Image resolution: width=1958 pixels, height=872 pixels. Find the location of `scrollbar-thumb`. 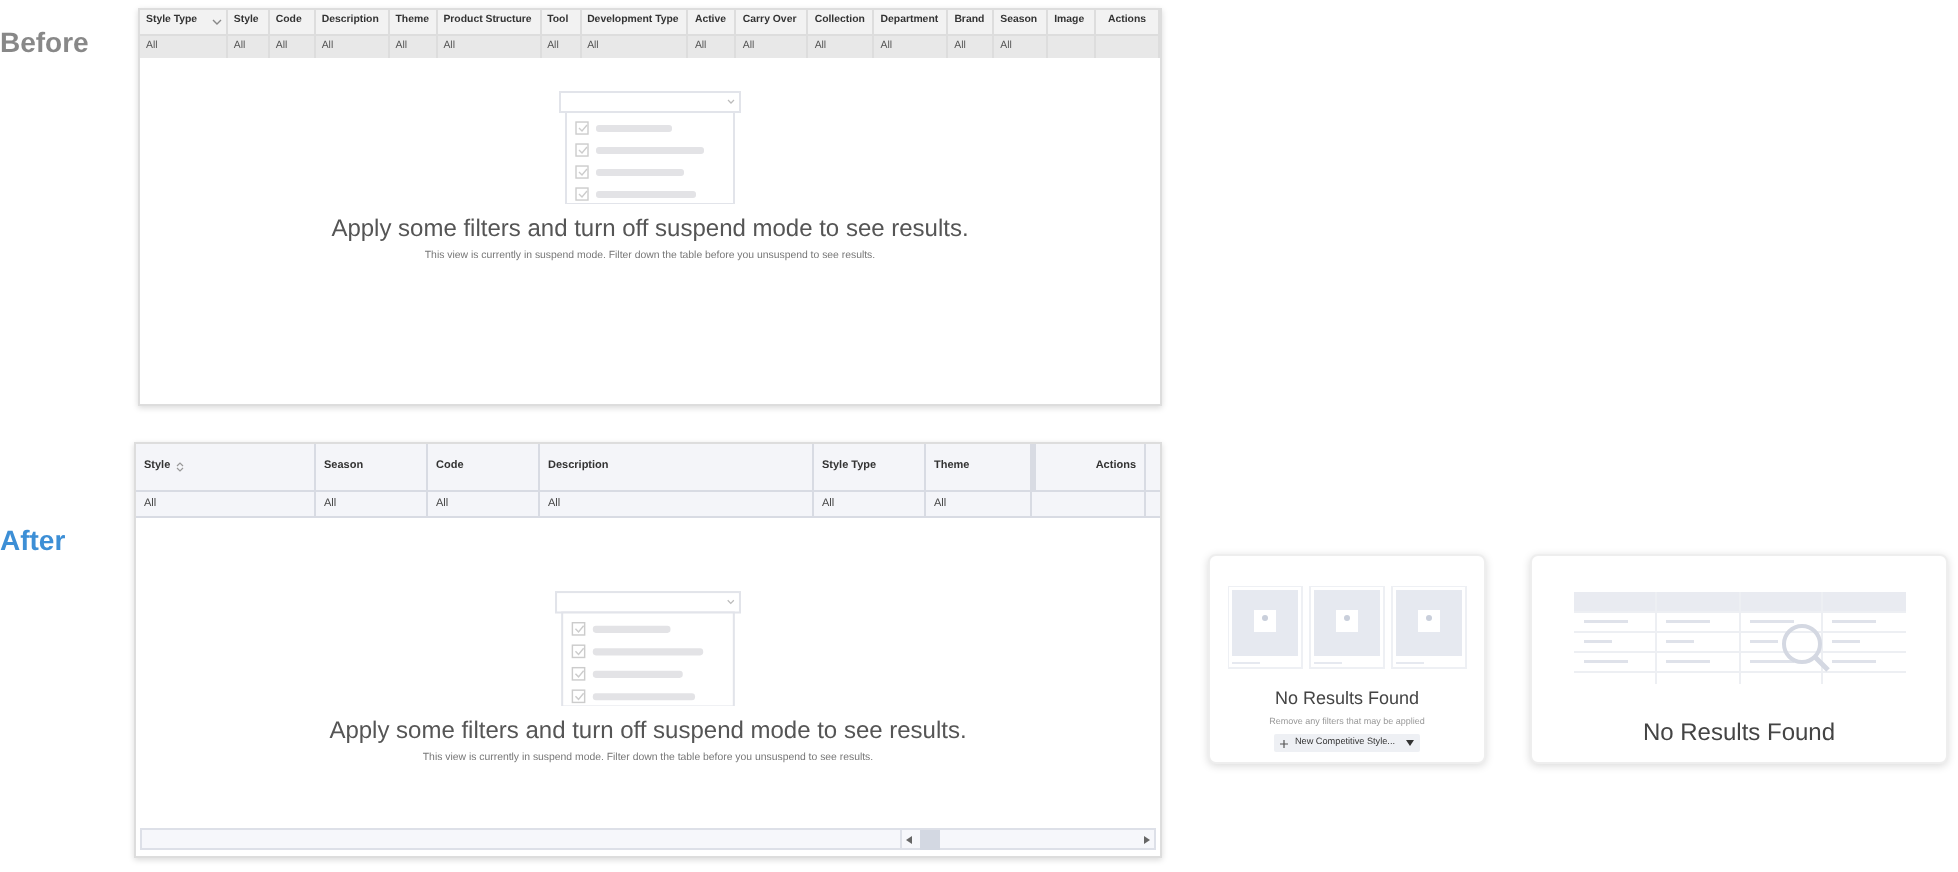

scrollbar-thumb is located at coordinates (930, 839).